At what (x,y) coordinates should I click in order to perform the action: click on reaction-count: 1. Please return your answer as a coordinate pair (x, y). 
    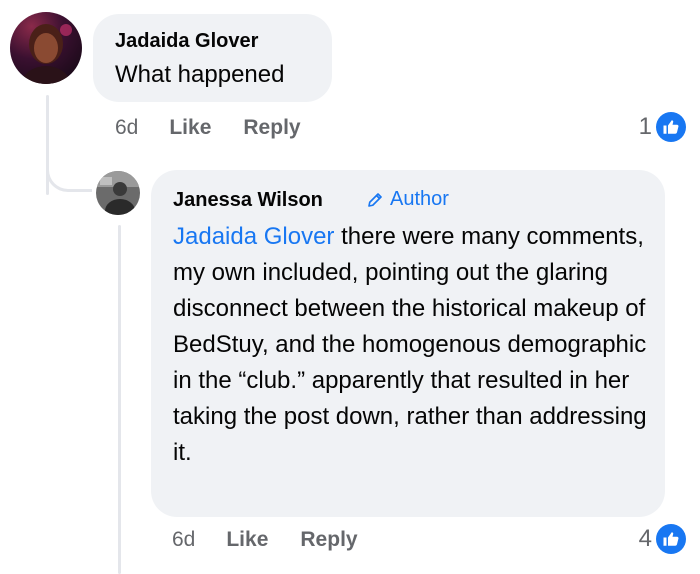
    Looking at the image, I should click on (645, 126).